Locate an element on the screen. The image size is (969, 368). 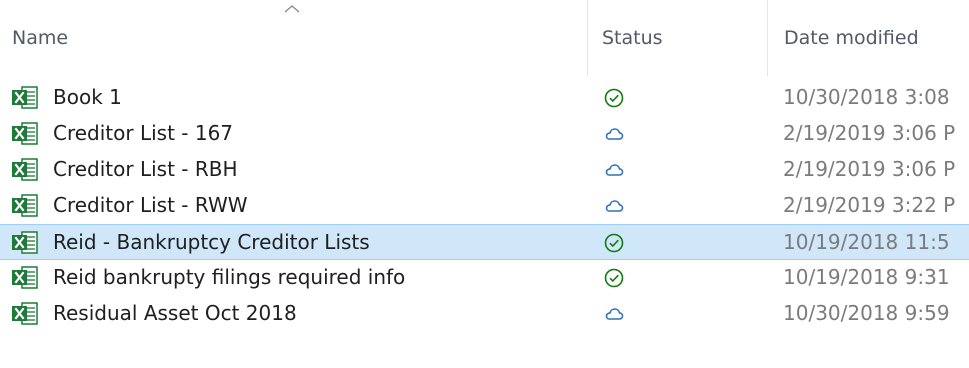
date-modified-column-label: Date modified is located at coordinates (851, 38).